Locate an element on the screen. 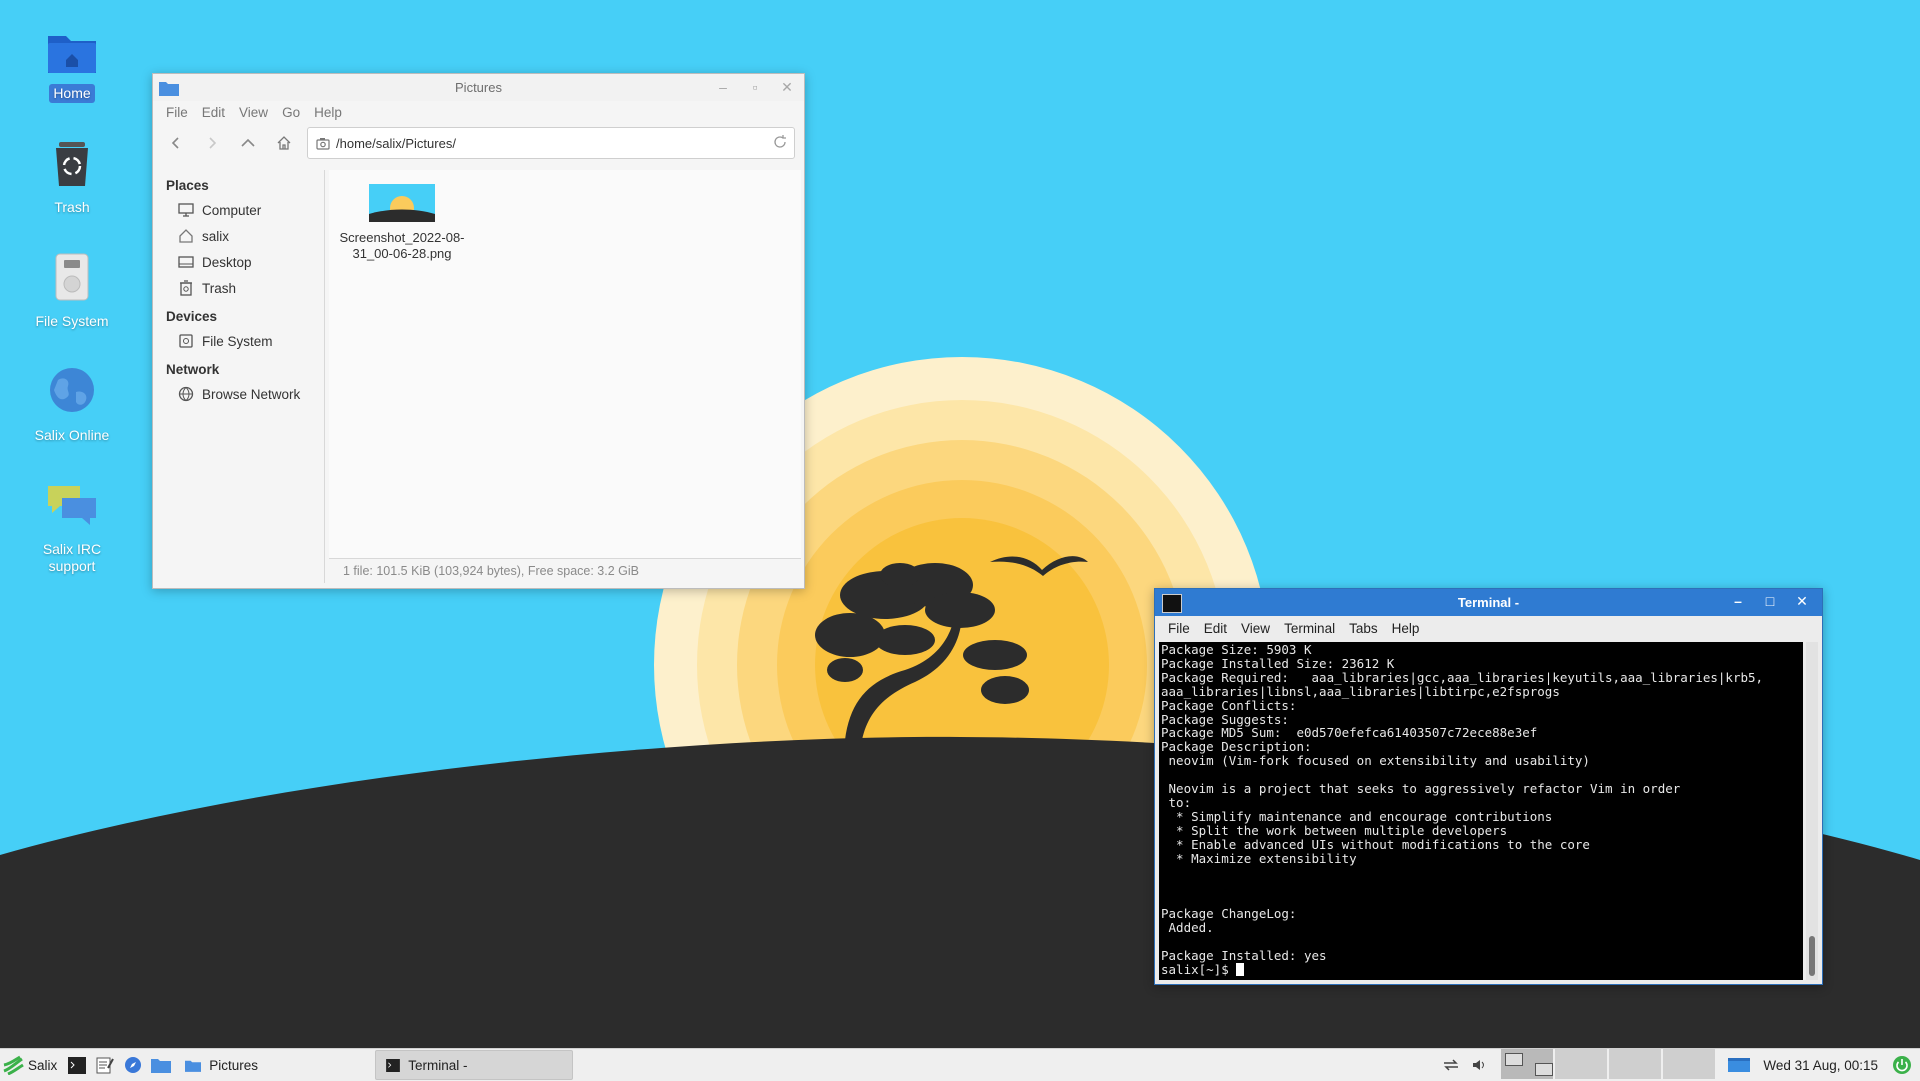 This screenshot has height=1081, width=1920. network-tray-icon is located at coordinates (1451, 1065).